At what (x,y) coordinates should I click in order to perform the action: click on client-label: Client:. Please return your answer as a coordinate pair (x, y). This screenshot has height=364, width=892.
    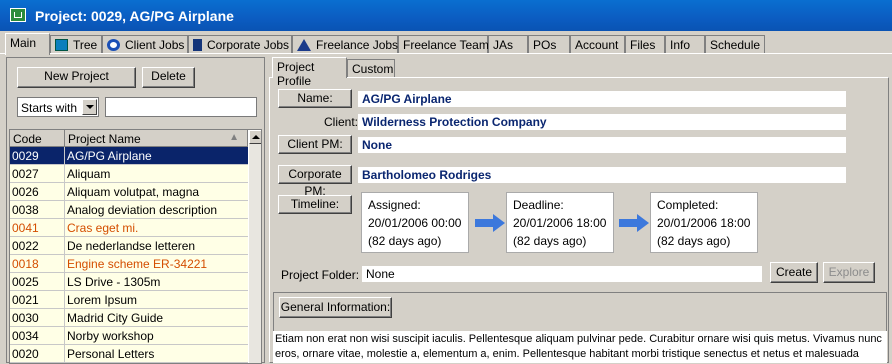
    Looking at the image, I should click on (341, 122).